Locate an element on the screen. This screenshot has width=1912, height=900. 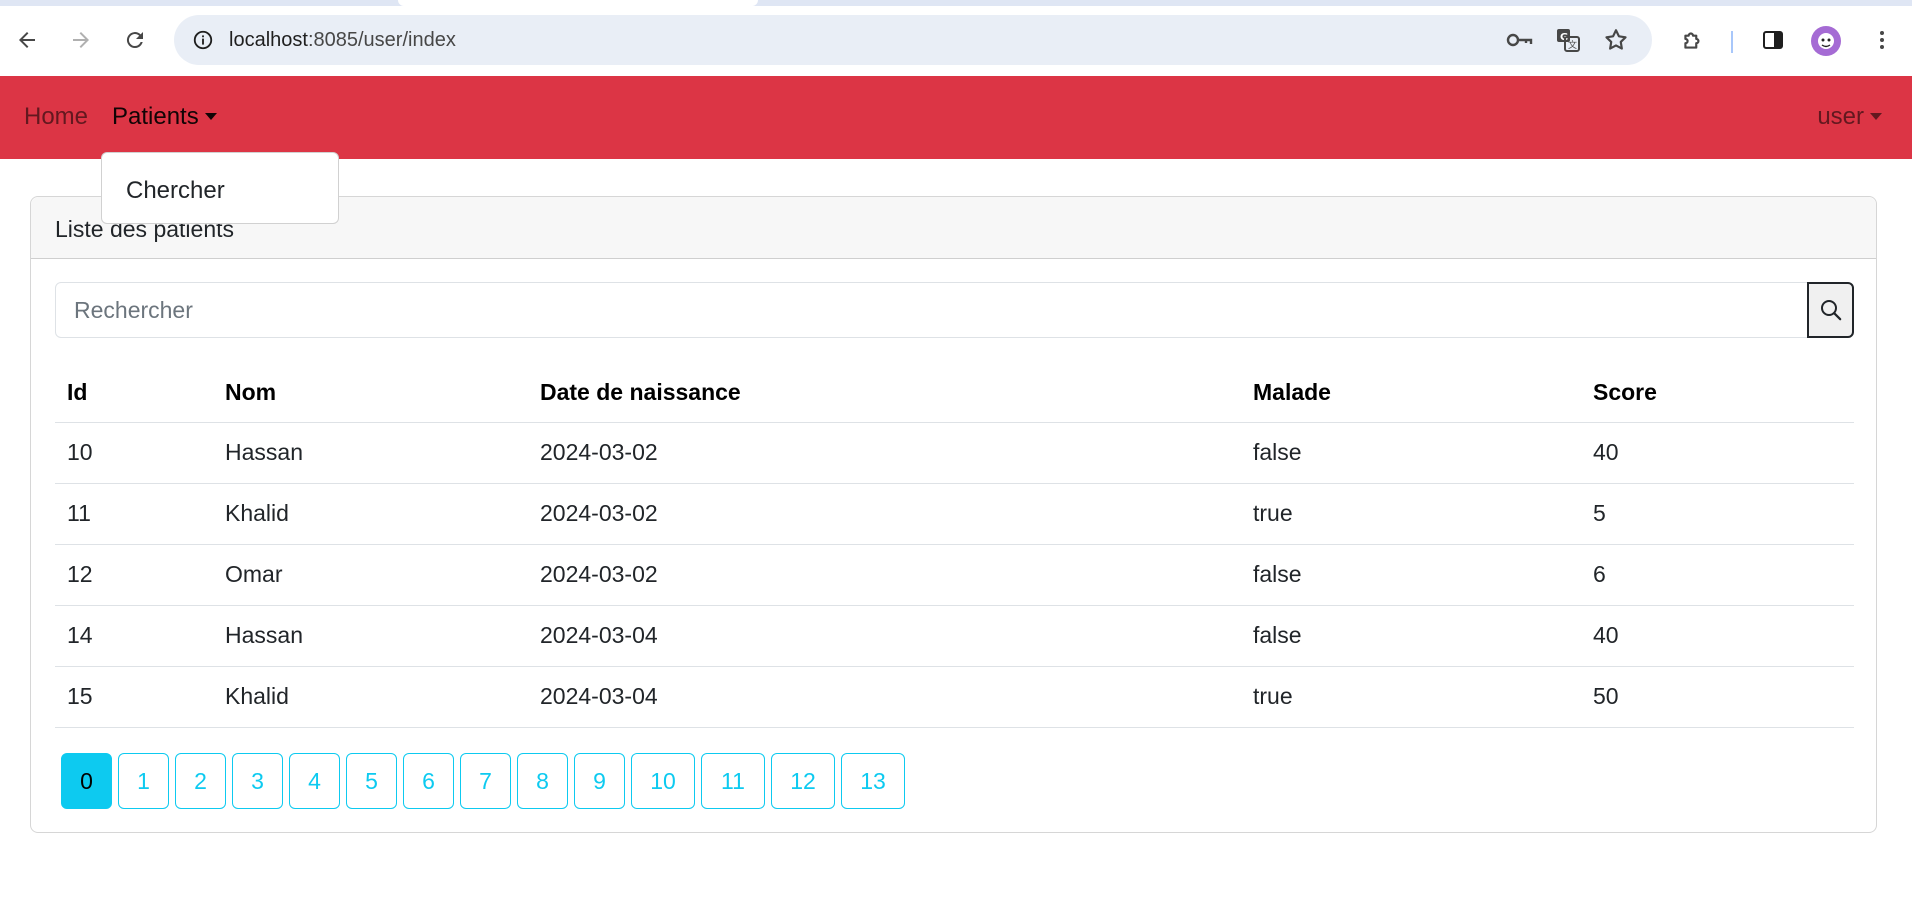
page-button-11: 11 is located at coordinates (733, 781).